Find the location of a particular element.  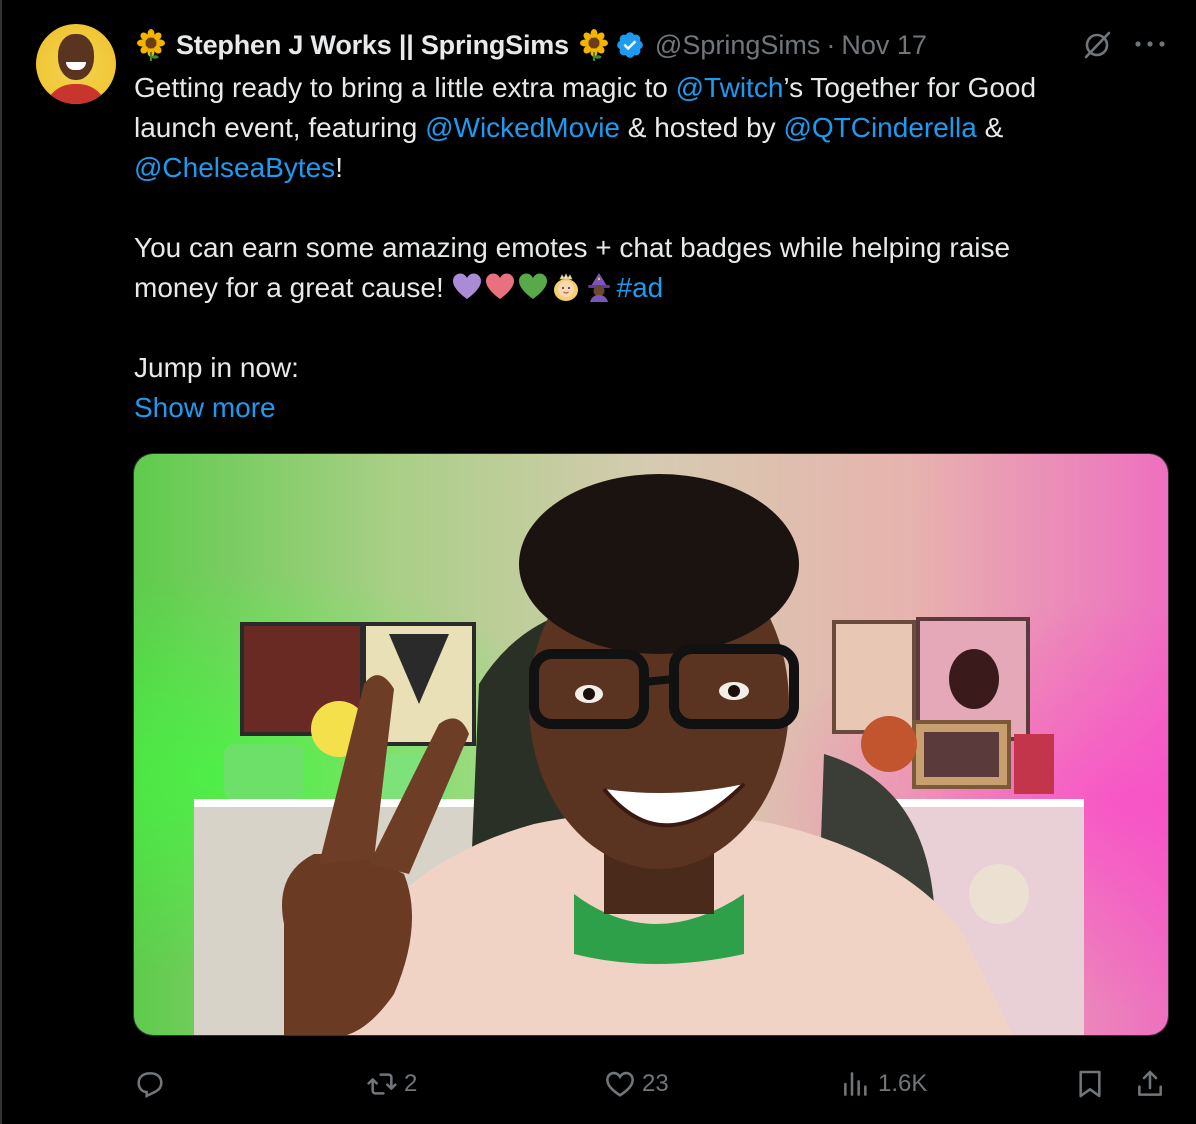

text-segment: launch event, featuring is located at coordinates (280, 127).